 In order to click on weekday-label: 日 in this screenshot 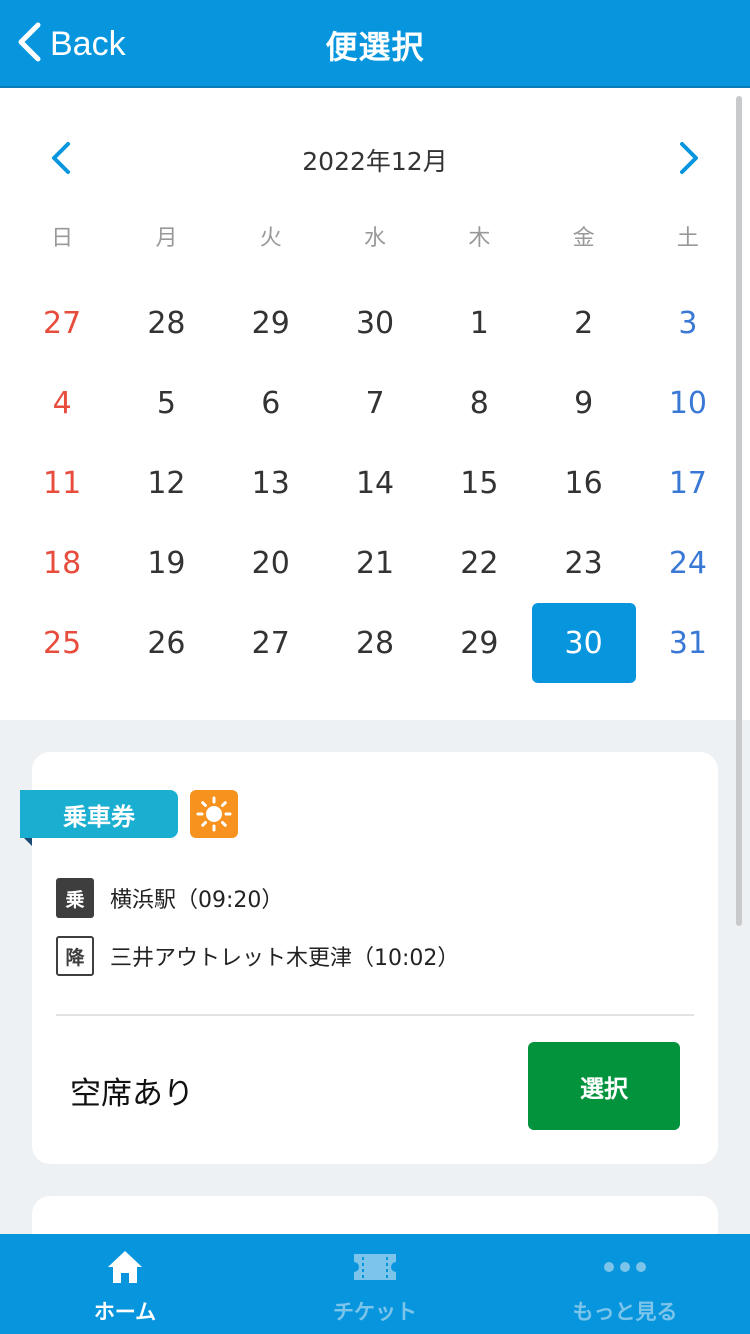, I will do `click(62, 238)`.